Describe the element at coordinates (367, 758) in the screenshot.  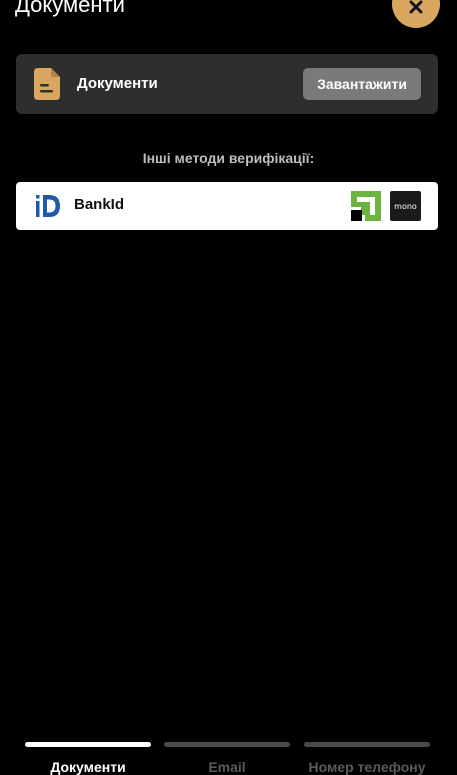
I see `tab-phone: Номер телефону` at that location.